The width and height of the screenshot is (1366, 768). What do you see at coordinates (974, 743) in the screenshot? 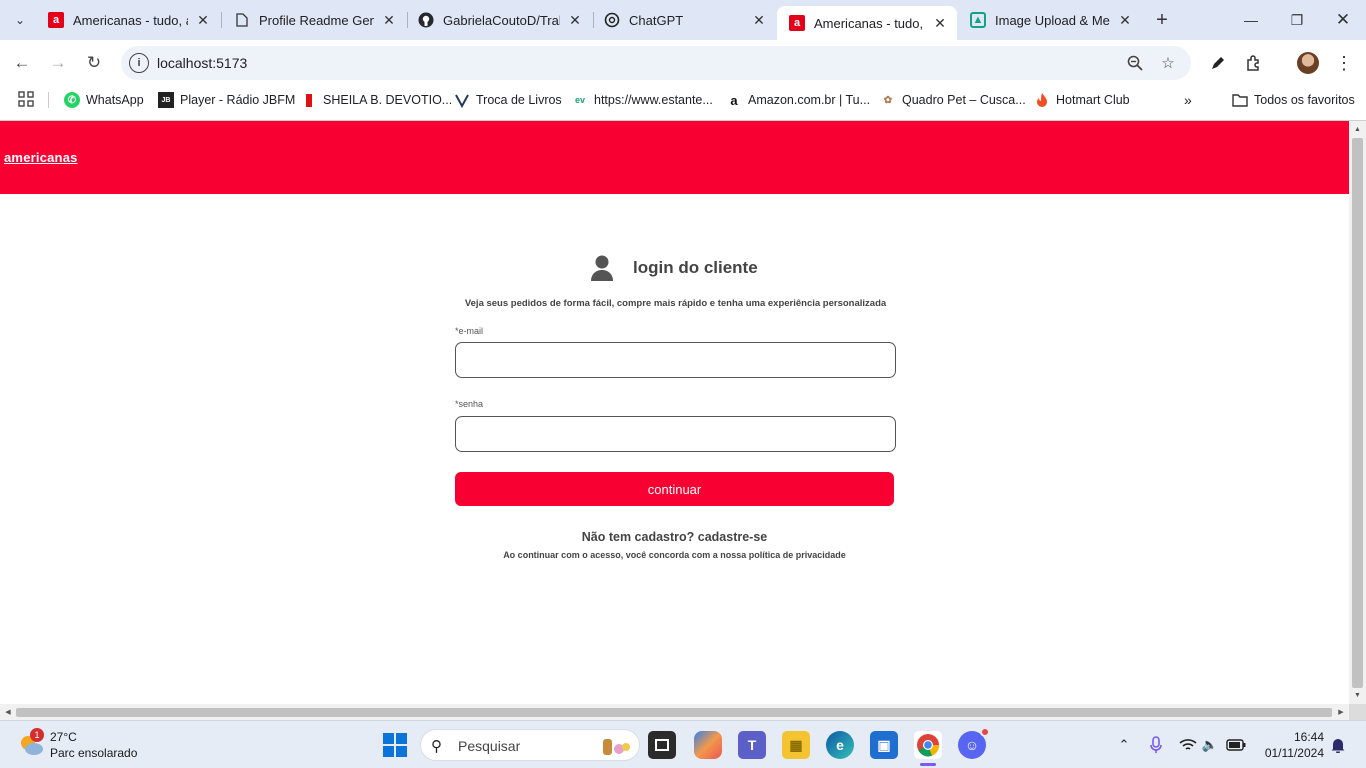
I see `discord-icon: ☺` at bounding box center [974, 743].